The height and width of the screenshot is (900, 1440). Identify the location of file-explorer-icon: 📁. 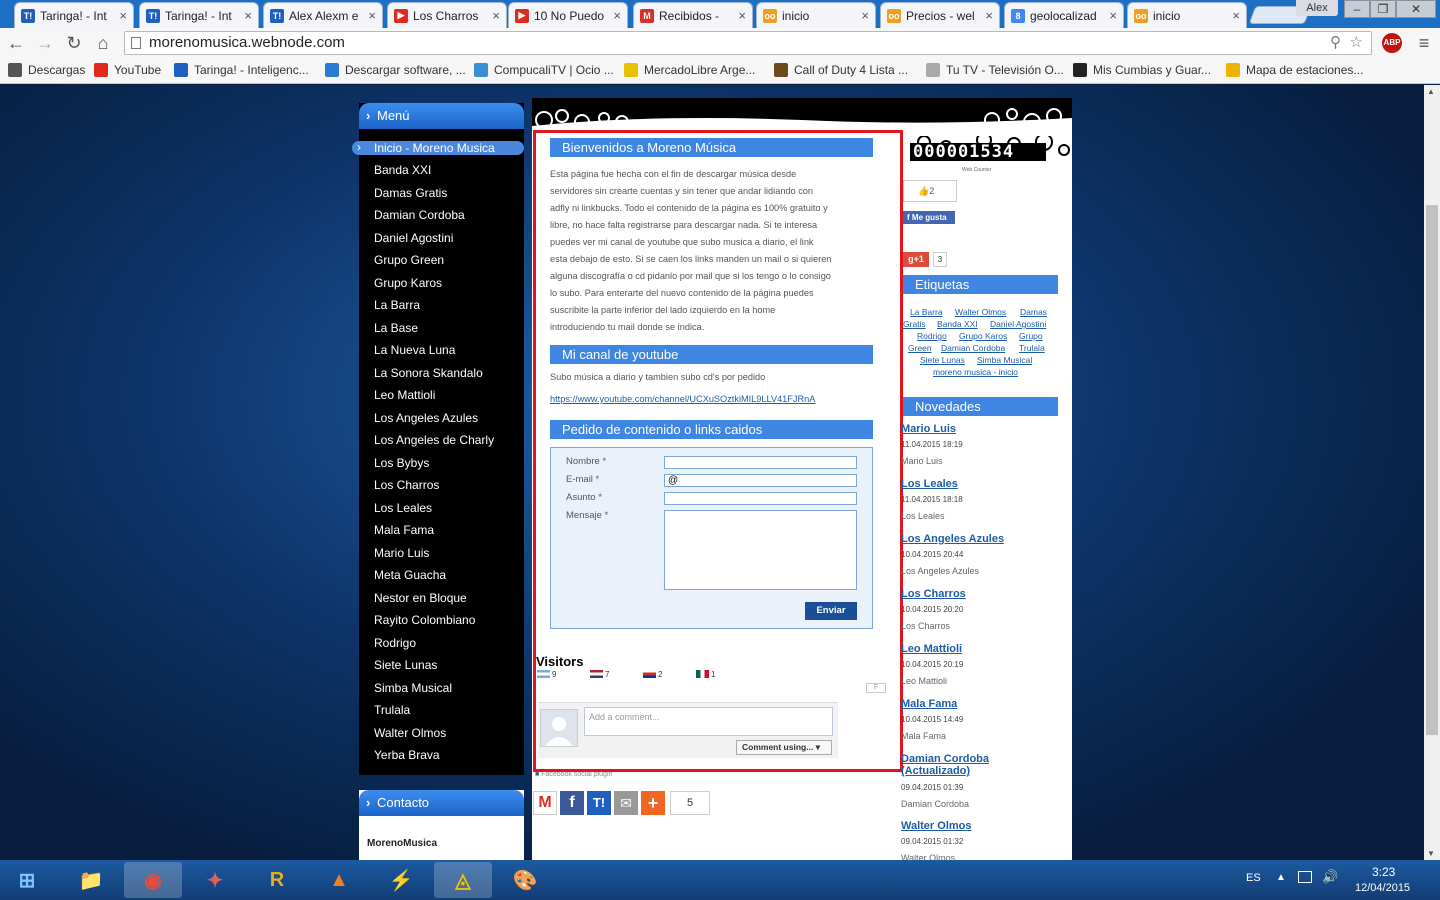
(91, 880).